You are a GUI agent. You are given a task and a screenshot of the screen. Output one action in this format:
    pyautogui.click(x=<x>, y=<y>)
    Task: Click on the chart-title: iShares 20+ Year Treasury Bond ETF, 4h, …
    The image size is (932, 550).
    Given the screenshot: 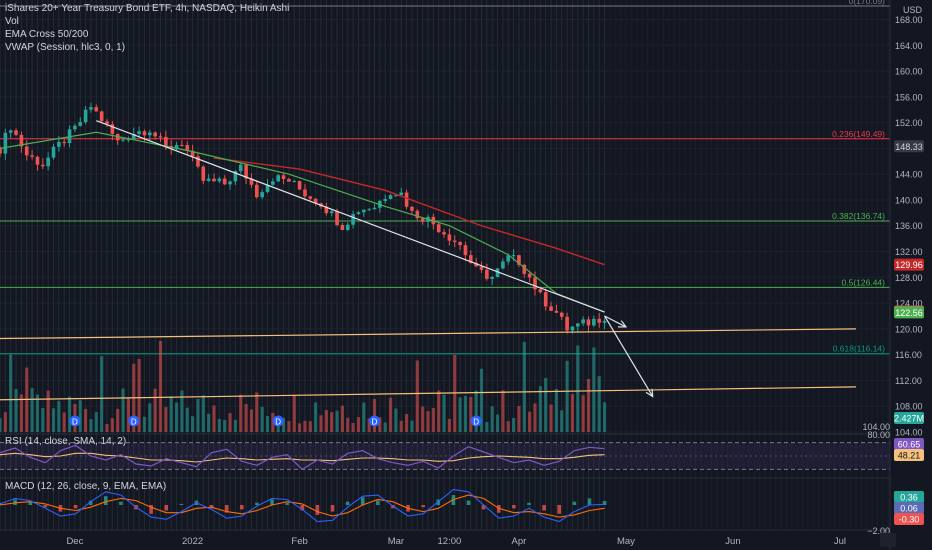 What is the action you would take?
    pyautogui.click(x=147, y=8)
    